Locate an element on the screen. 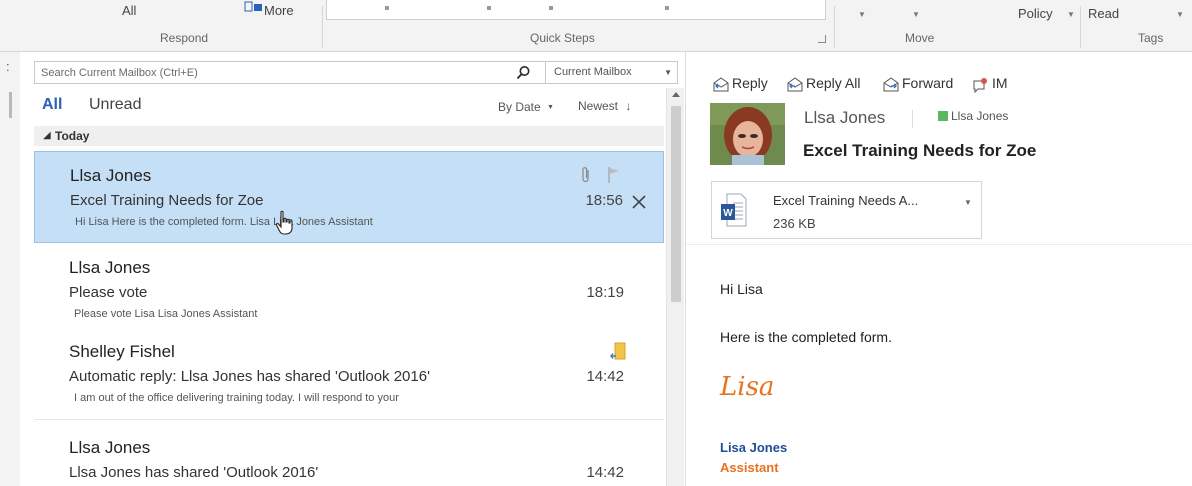 Image resolution: width=1192 pixels, height=486 pixels. policy-button: Policy is located at coordinates (1035, 13).